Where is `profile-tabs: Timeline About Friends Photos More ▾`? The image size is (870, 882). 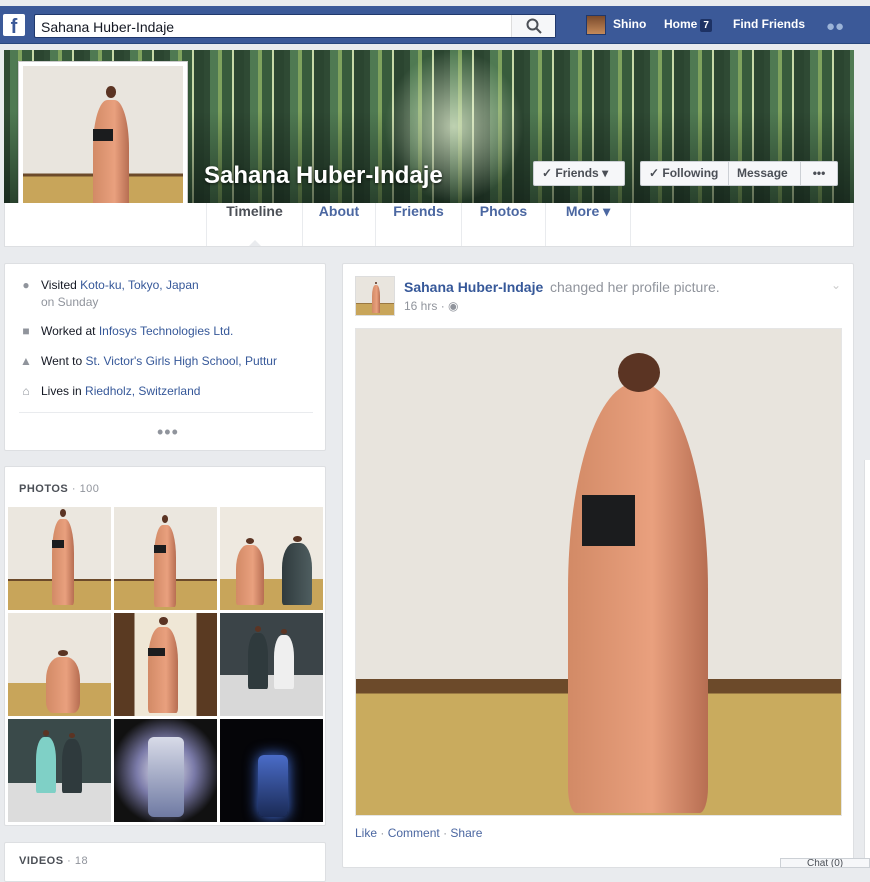
profile-tabs: Timeline About Friends Photos More ▾ is located at coordinates (429, 225).